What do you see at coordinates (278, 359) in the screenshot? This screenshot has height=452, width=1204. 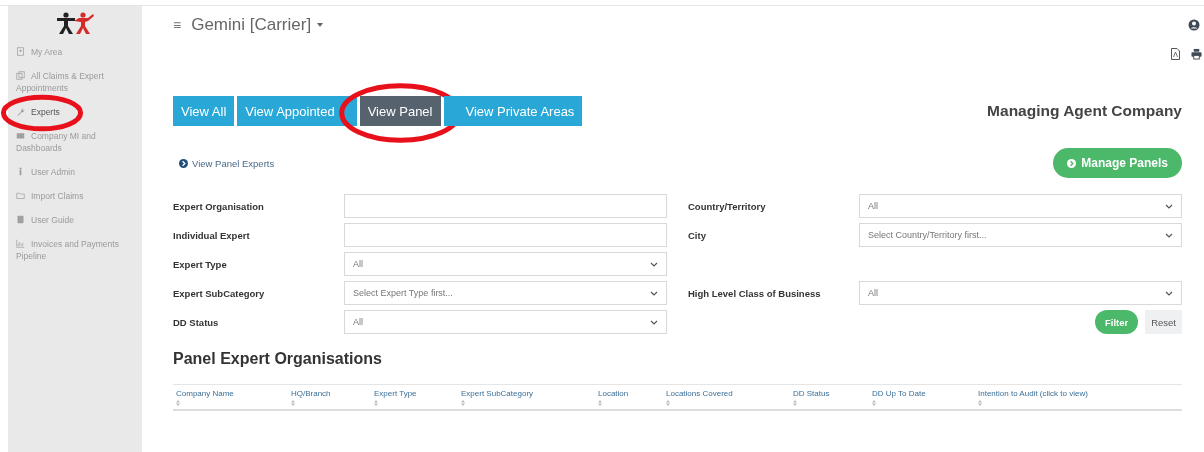 I see `section-heading: Panel Expert Organisations` at bounding box center [278, 359].